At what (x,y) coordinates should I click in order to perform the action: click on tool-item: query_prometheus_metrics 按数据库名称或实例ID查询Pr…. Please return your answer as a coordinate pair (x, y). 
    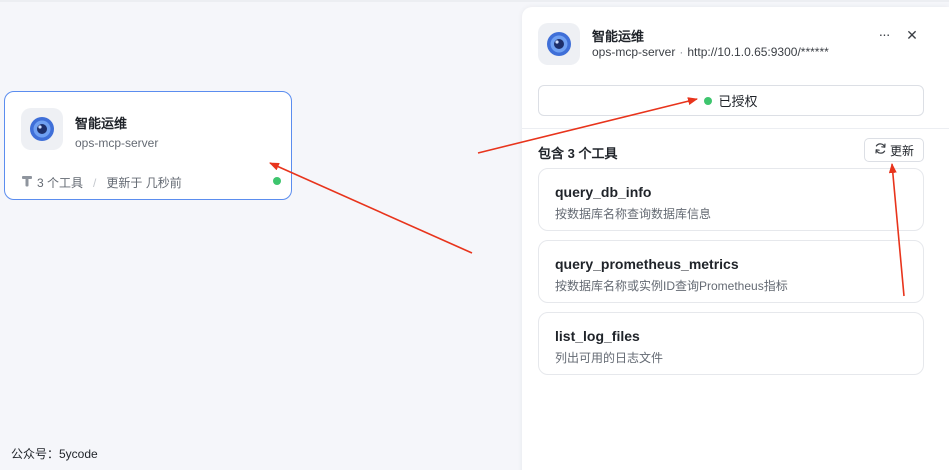
    Looking at the image, I should click on (731, 271).